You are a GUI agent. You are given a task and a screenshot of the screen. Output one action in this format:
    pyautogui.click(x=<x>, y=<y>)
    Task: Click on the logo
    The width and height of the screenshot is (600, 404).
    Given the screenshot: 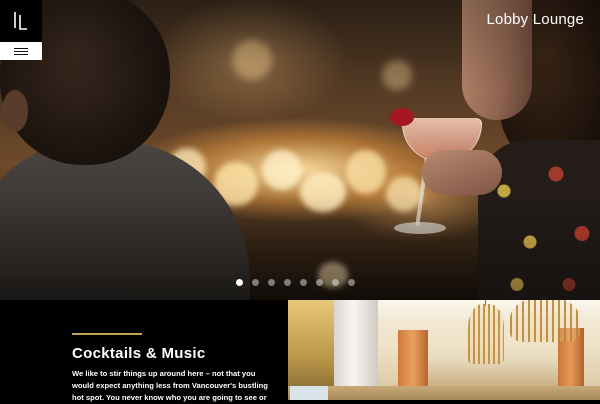 What is the action you would take?
    pyautogui.click(x=21, y=21)
    